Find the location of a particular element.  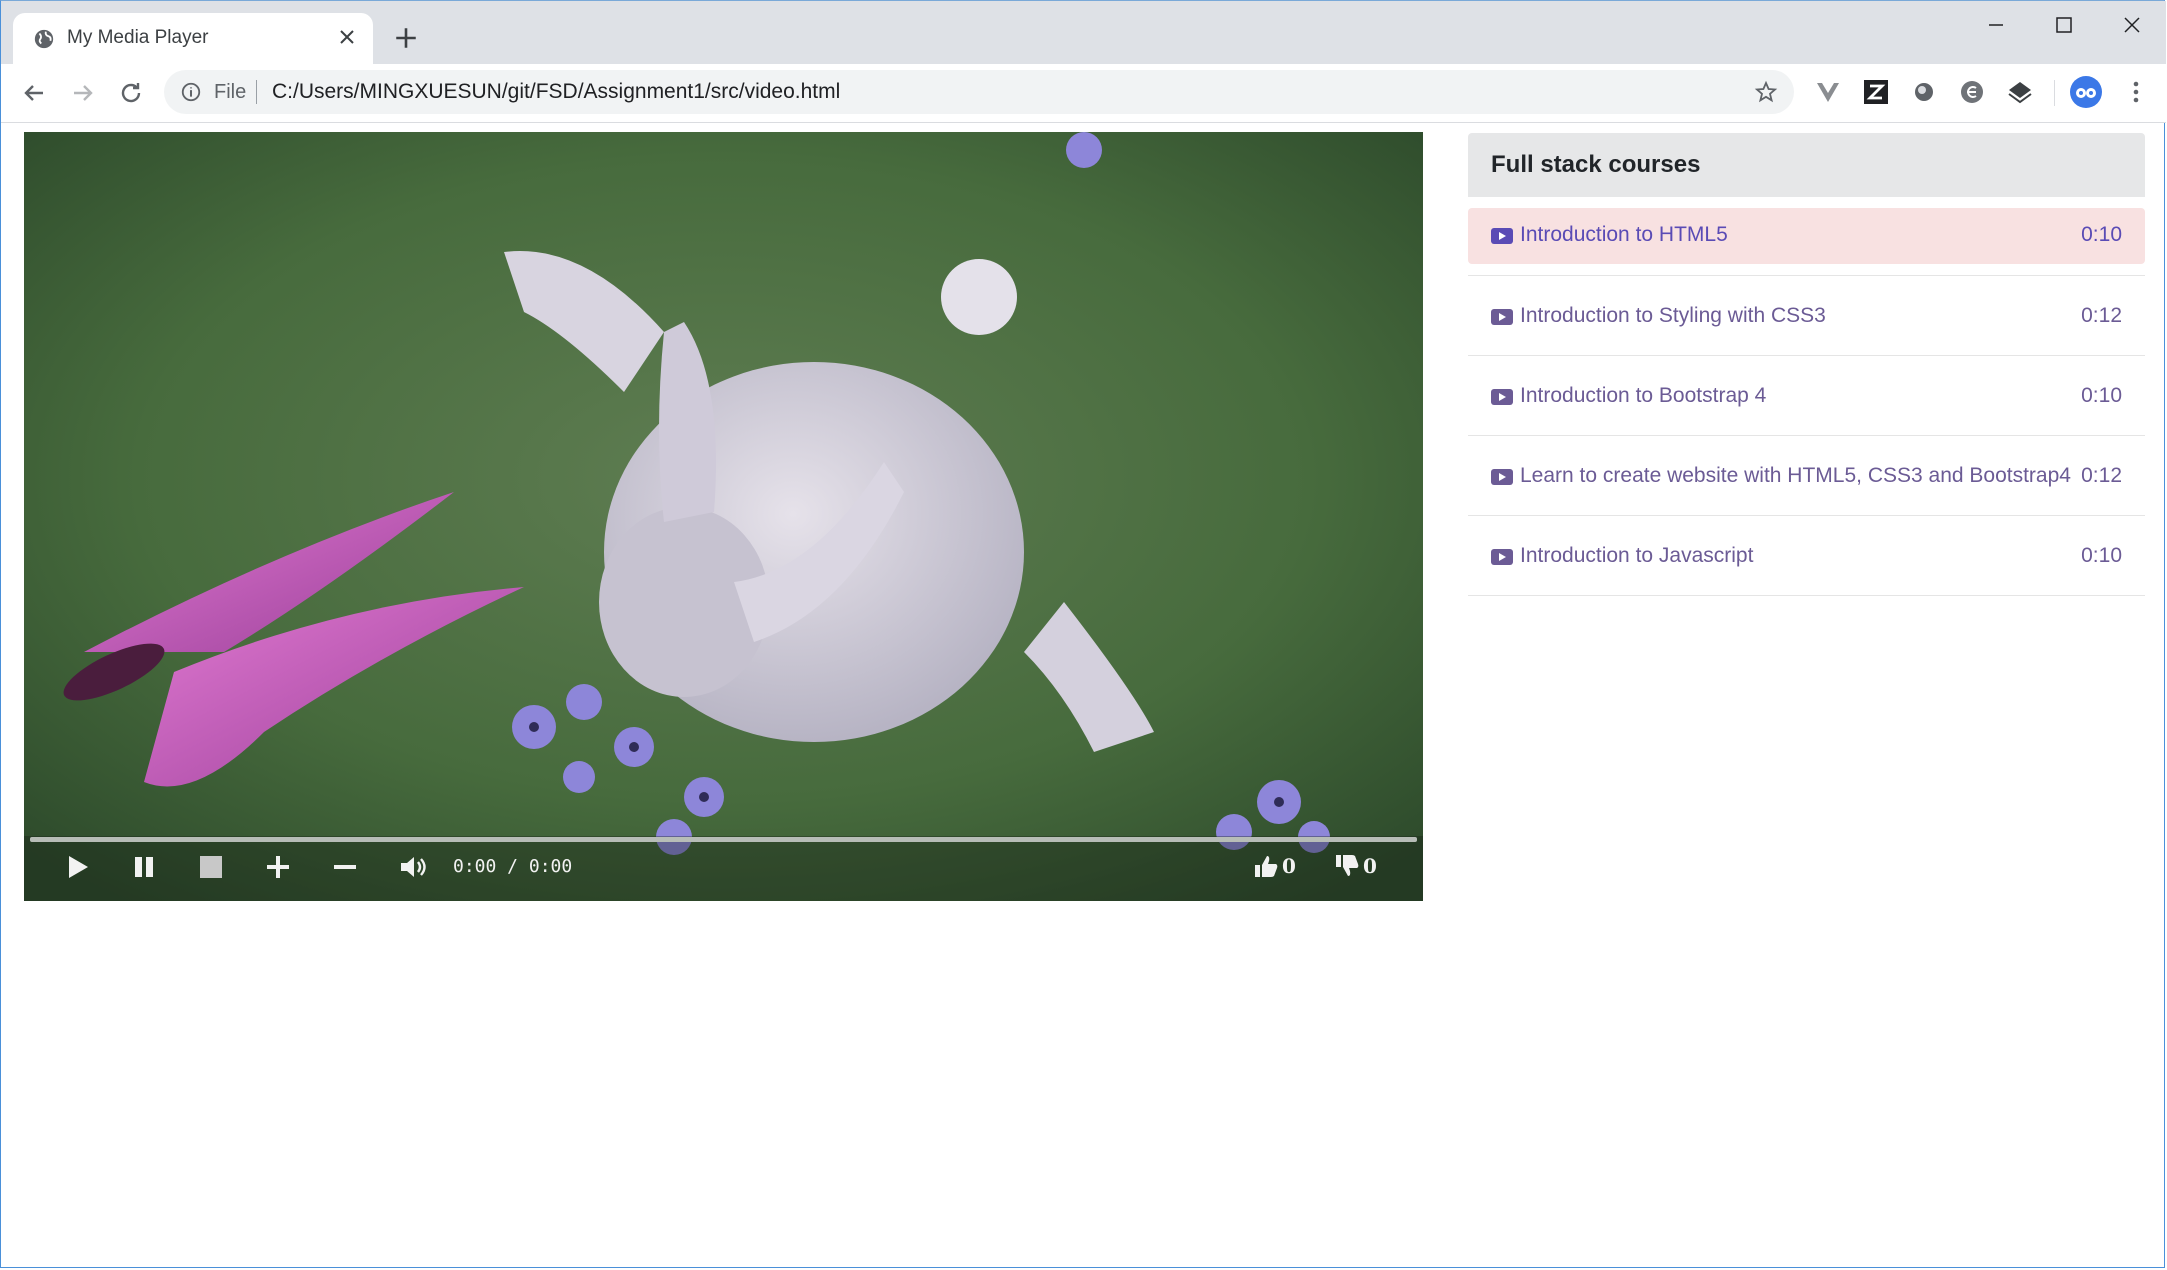

info-icon is located at coordinates (191, 92).